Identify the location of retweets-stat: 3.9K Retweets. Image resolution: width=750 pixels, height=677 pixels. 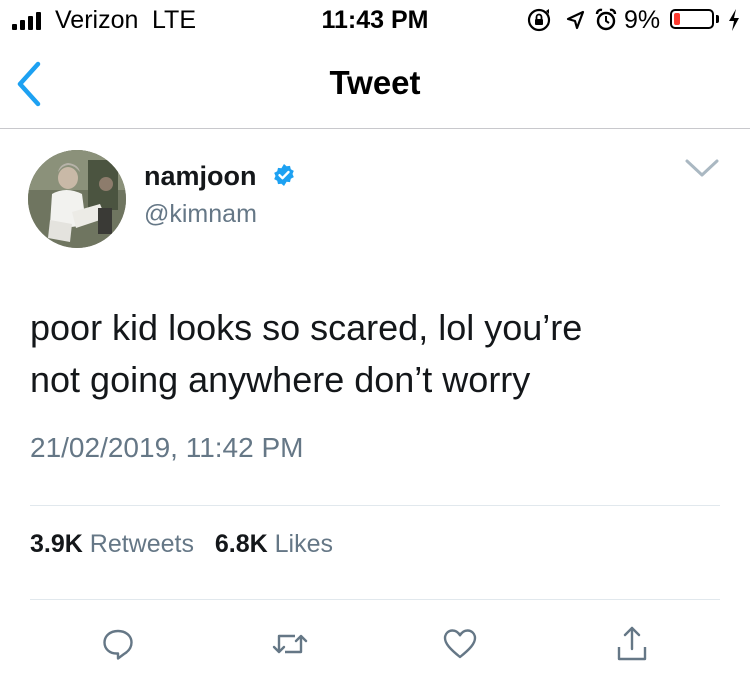
(115, 544).